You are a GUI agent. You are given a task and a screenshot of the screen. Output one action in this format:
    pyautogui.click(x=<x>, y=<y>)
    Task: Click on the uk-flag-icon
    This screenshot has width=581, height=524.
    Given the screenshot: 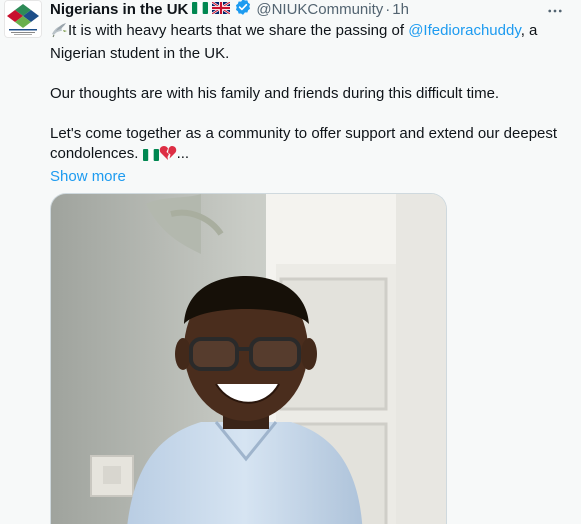 What is the action you would take?
    pyautogui.click(x=221, y=10)
    